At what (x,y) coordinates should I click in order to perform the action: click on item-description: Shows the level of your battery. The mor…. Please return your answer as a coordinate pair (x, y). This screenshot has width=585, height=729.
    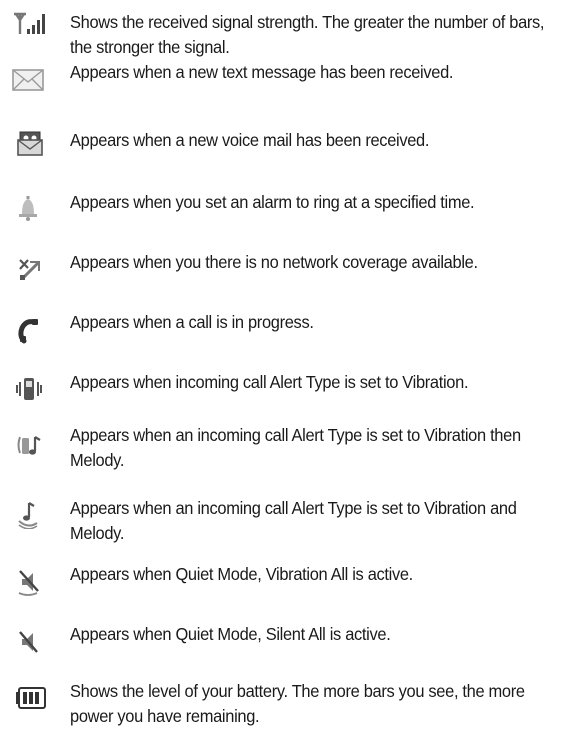
    Looking at the image, I should click on (297, 703).